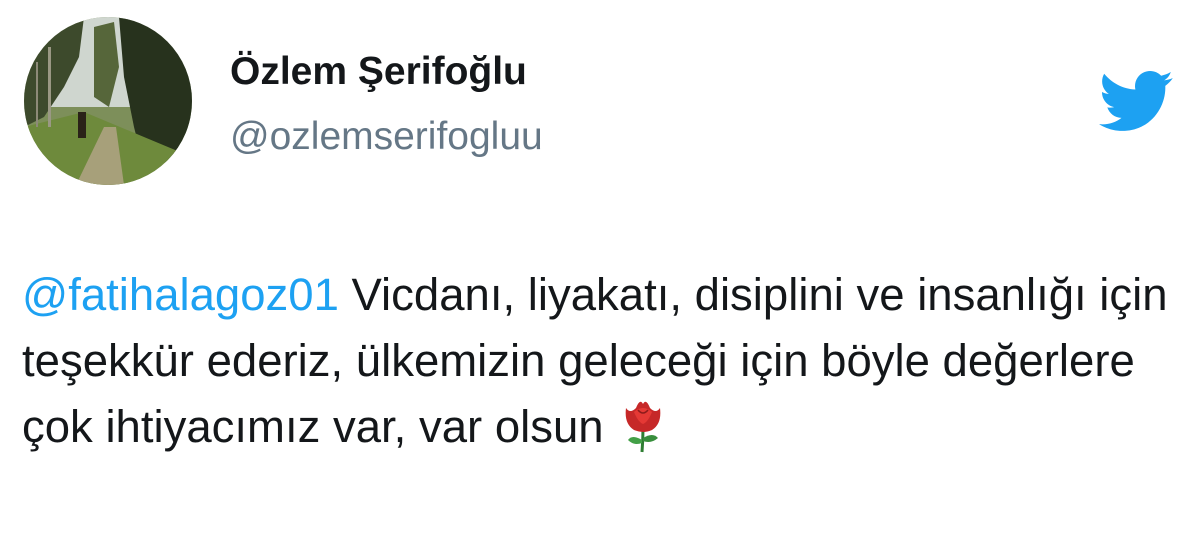 This screenshot has width=1200, height=554. I want to click on avatar-photo, so click(108, 101).